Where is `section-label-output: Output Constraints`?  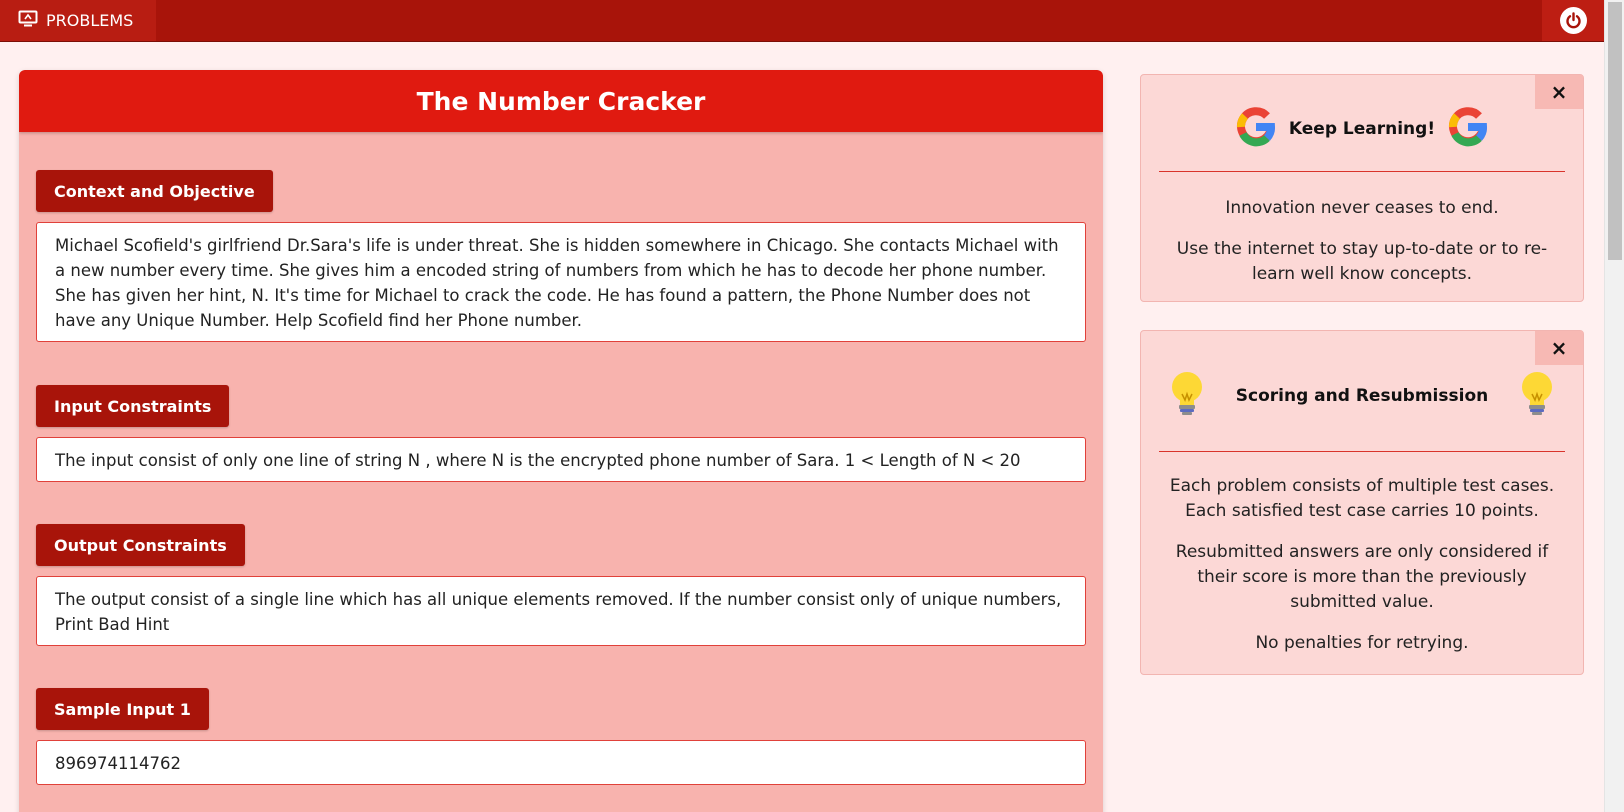
section-label-output: Output Constraints is located at coordinates (140, 545).